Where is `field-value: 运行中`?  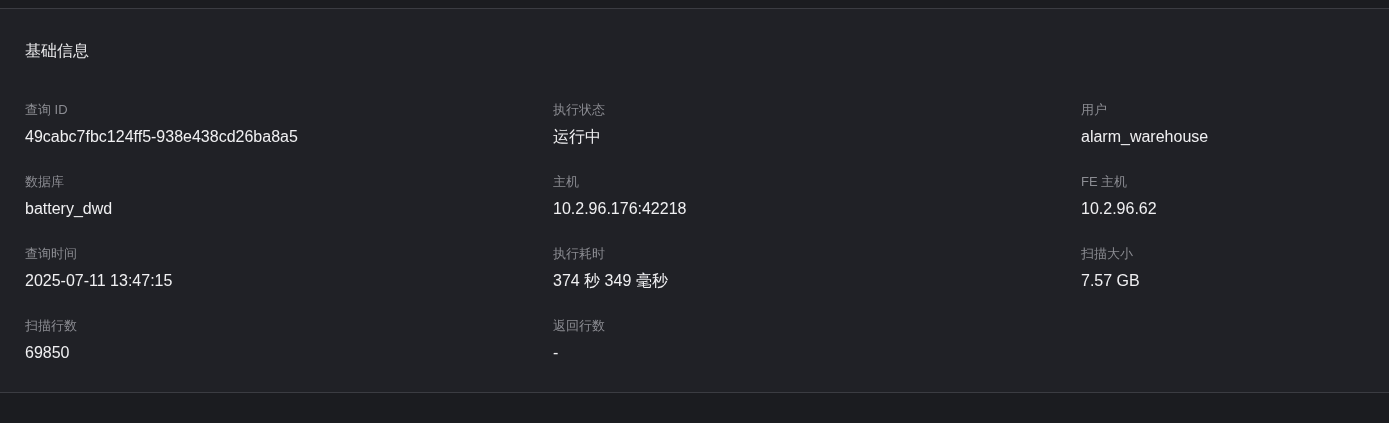 field-value: 运行中 is located at coordinates (577, 137).